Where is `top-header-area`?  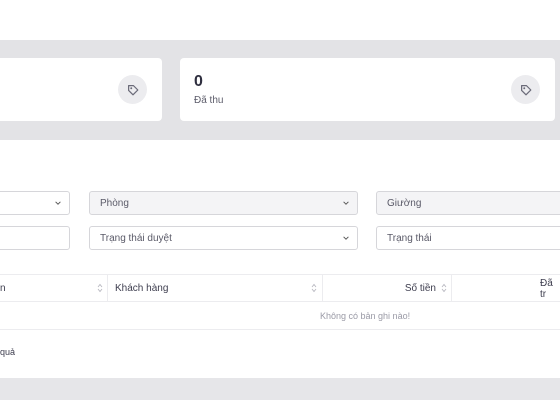
top-header-area is located at coordinates (280, 20).